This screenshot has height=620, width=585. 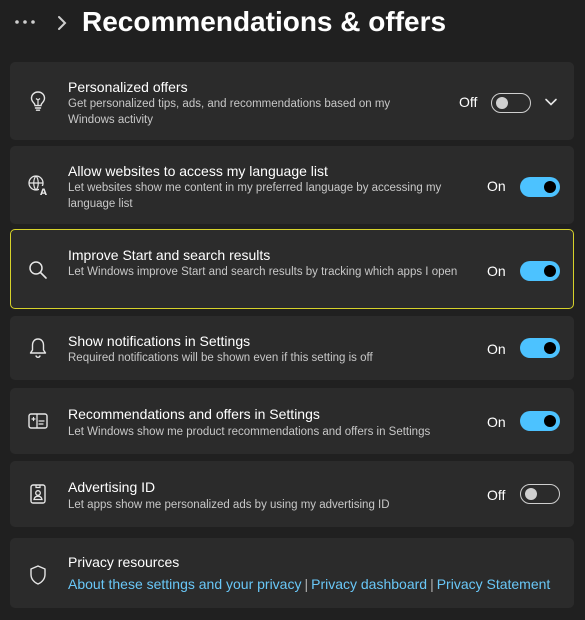 What do you see at coordinates (184, 584) in the screenshot?
I see `about-privacy-link: About these settings and your privacy` at bounding box center [184, 584].